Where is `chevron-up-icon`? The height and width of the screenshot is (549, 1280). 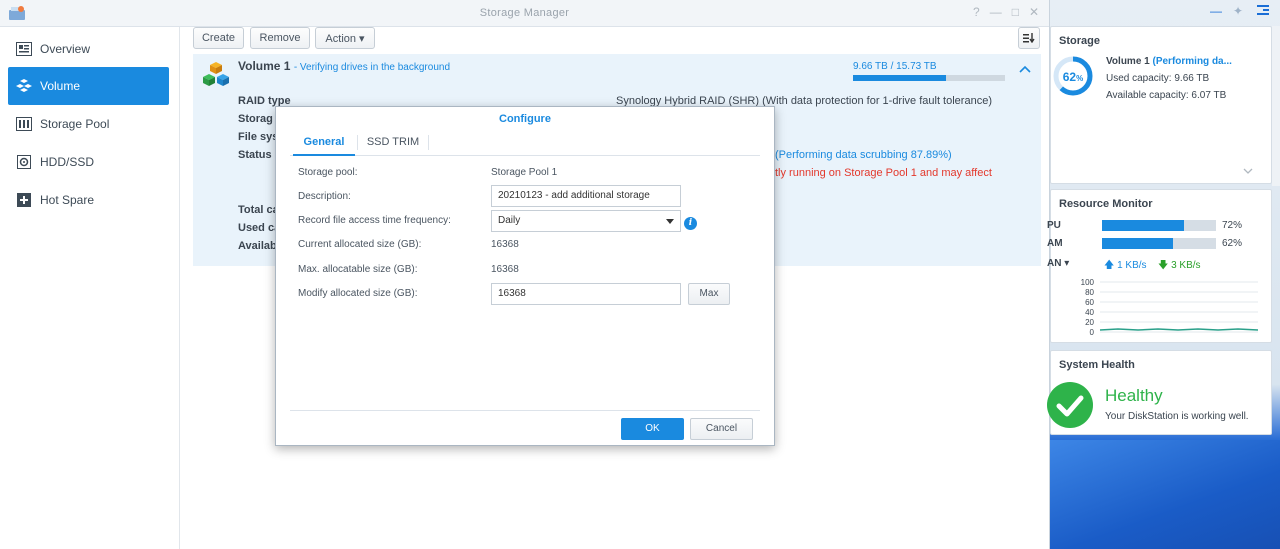 chevron-up-icon is located at coordinates (1025, 70).